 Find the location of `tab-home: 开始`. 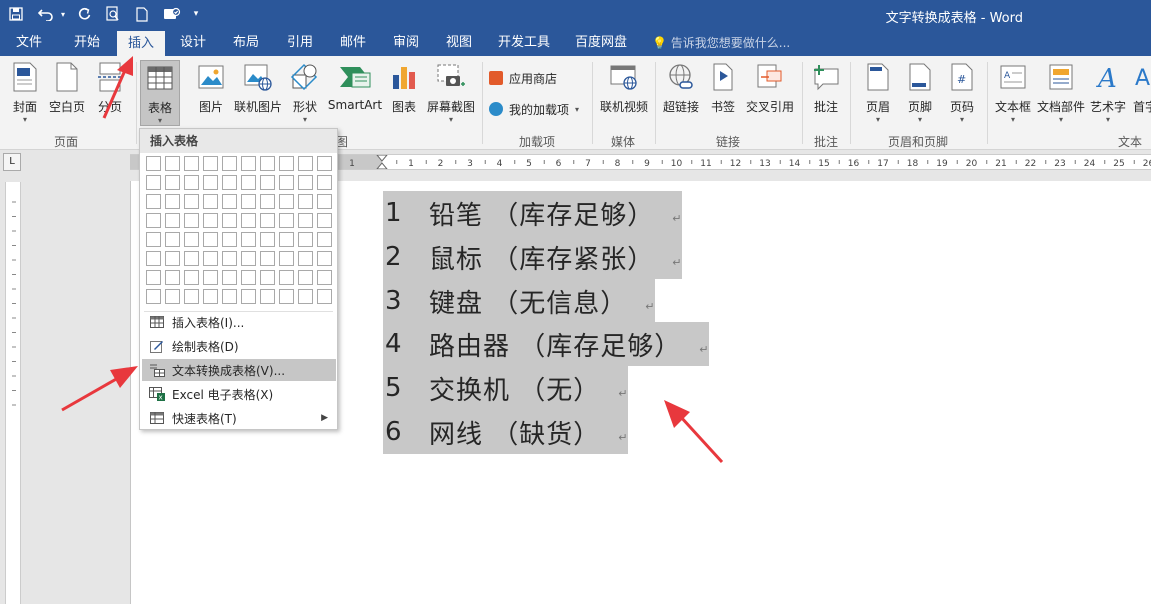

tab-home: 开始 is located at coordinates (87, 43).